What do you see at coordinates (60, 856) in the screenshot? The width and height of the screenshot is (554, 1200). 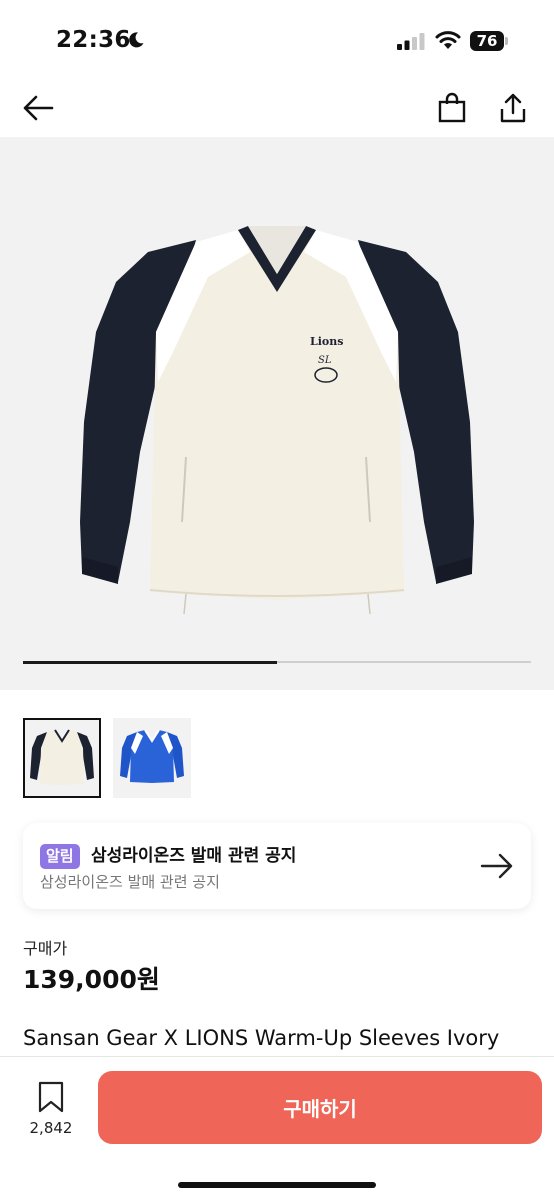 I see `notice-badge: 알림` at bounding box center [60, 856].